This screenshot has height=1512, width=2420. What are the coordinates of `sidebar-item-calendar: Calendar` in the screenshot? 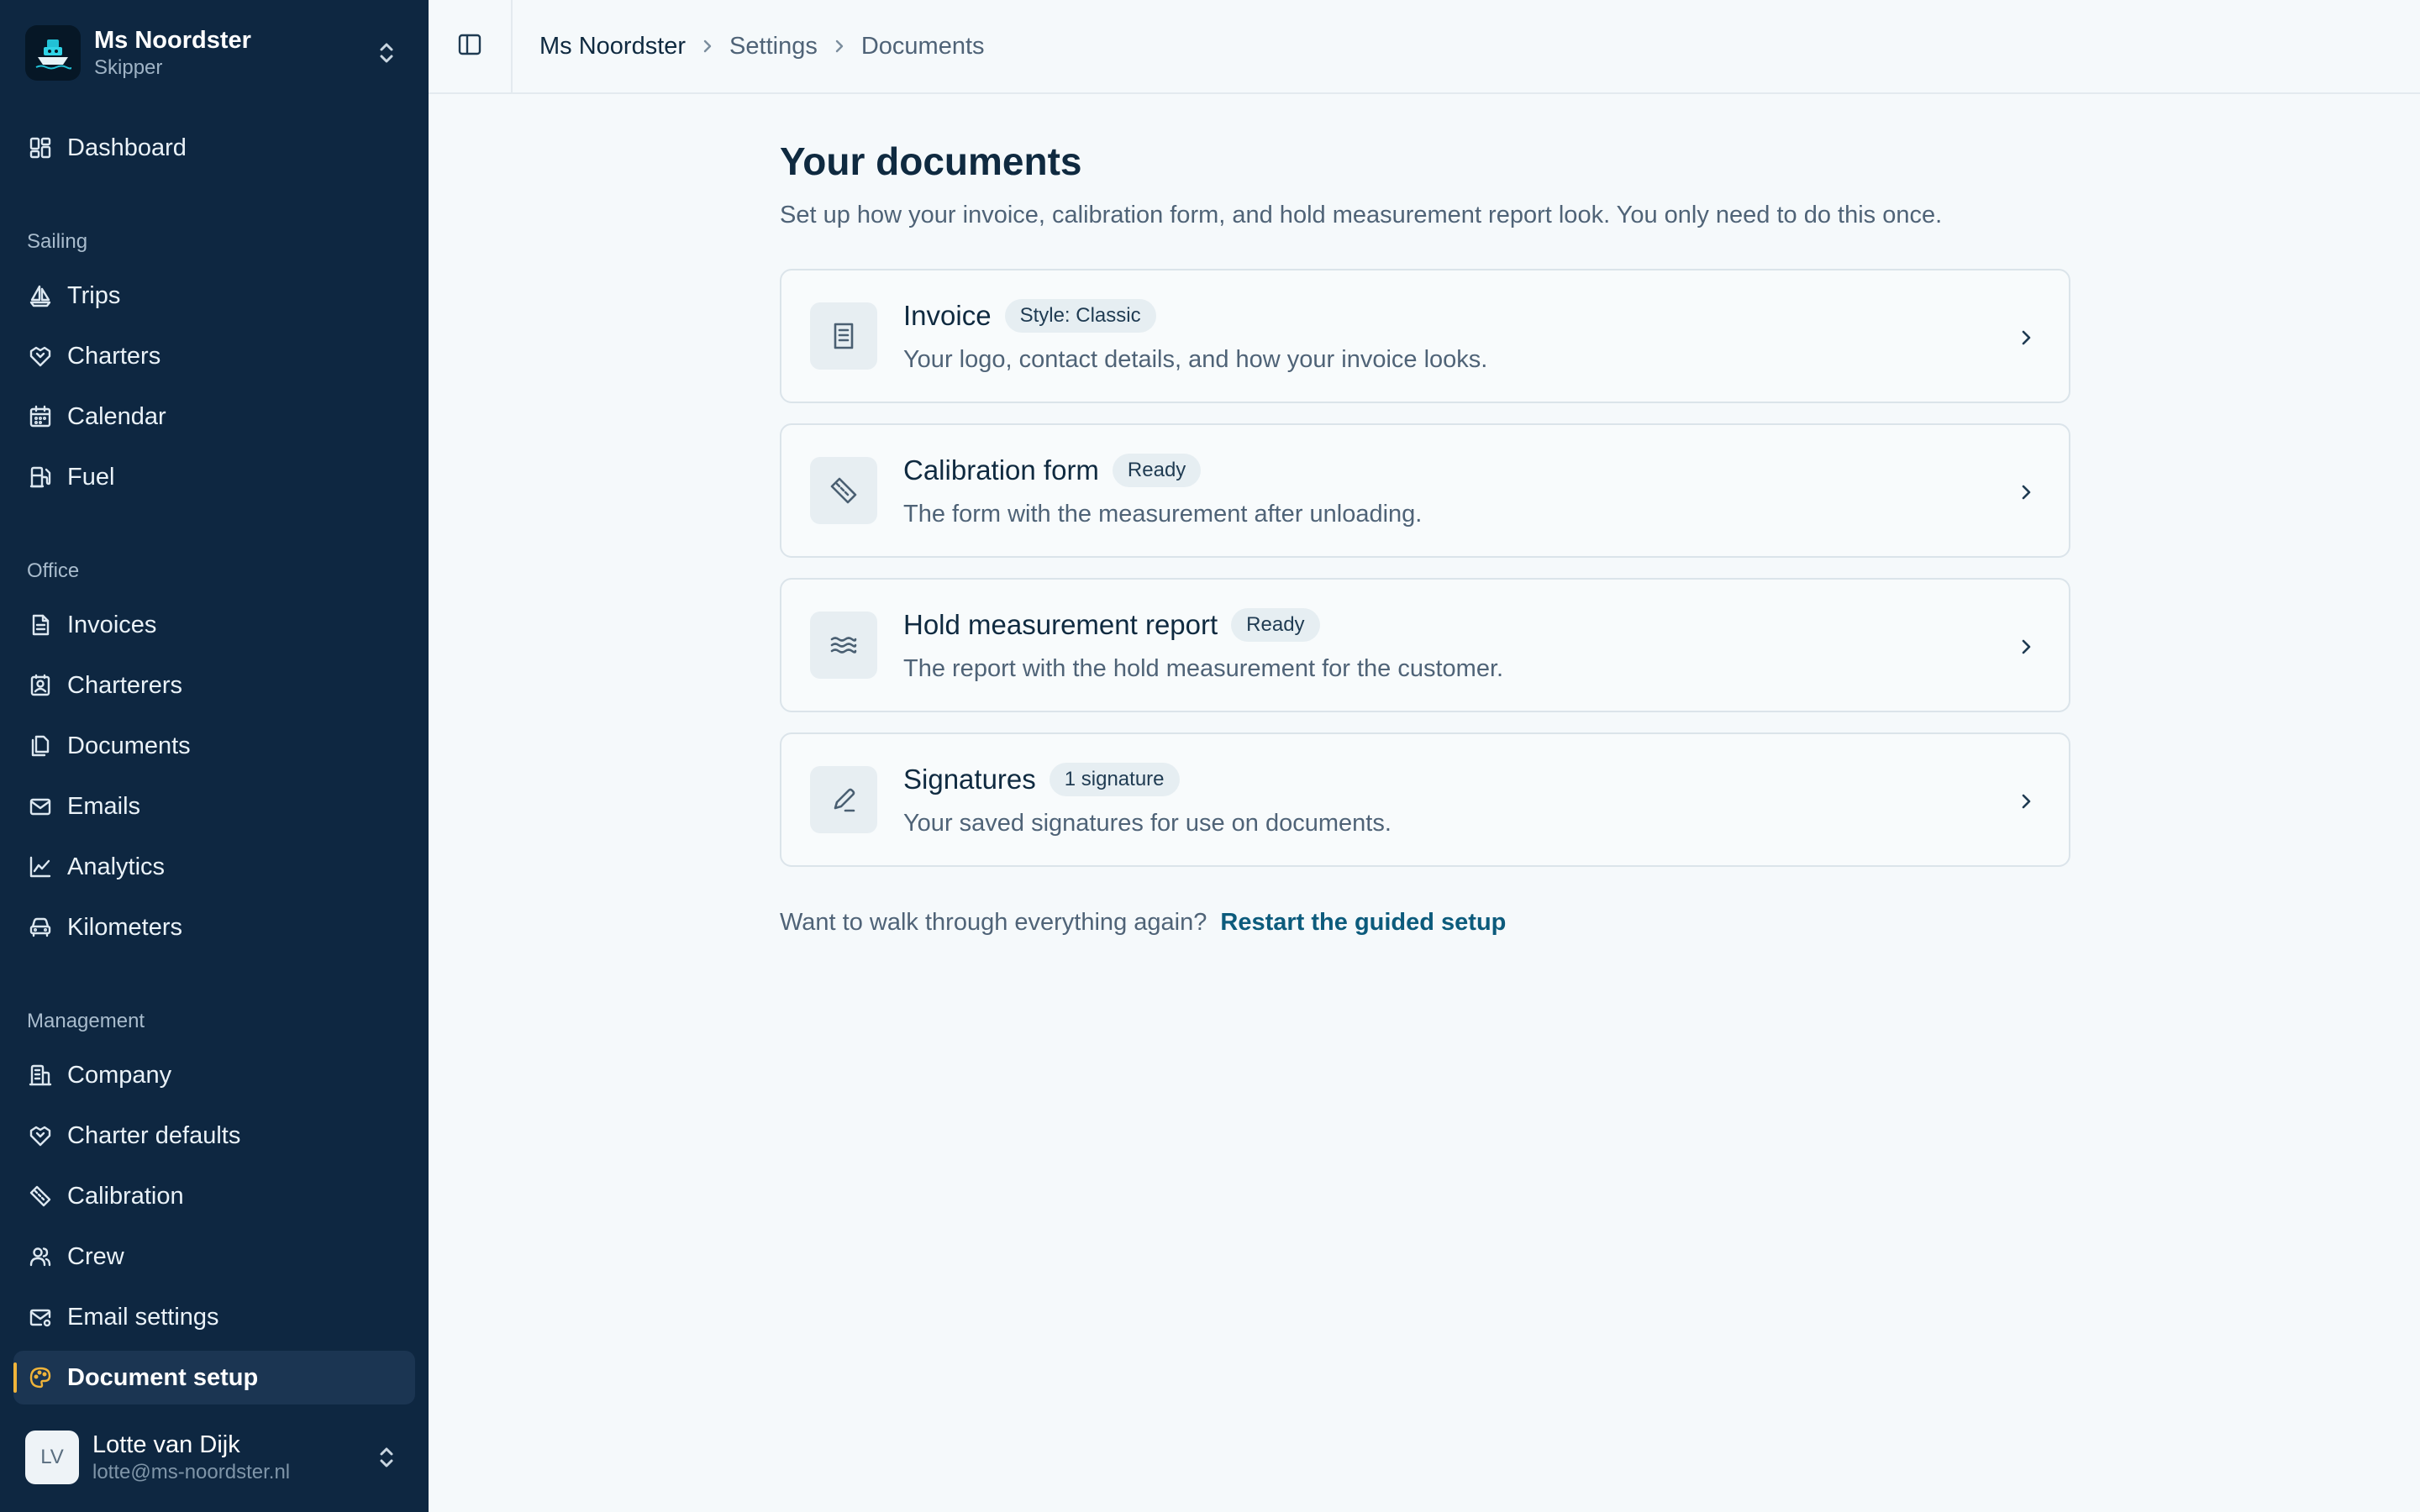 It's located at (214, 417).